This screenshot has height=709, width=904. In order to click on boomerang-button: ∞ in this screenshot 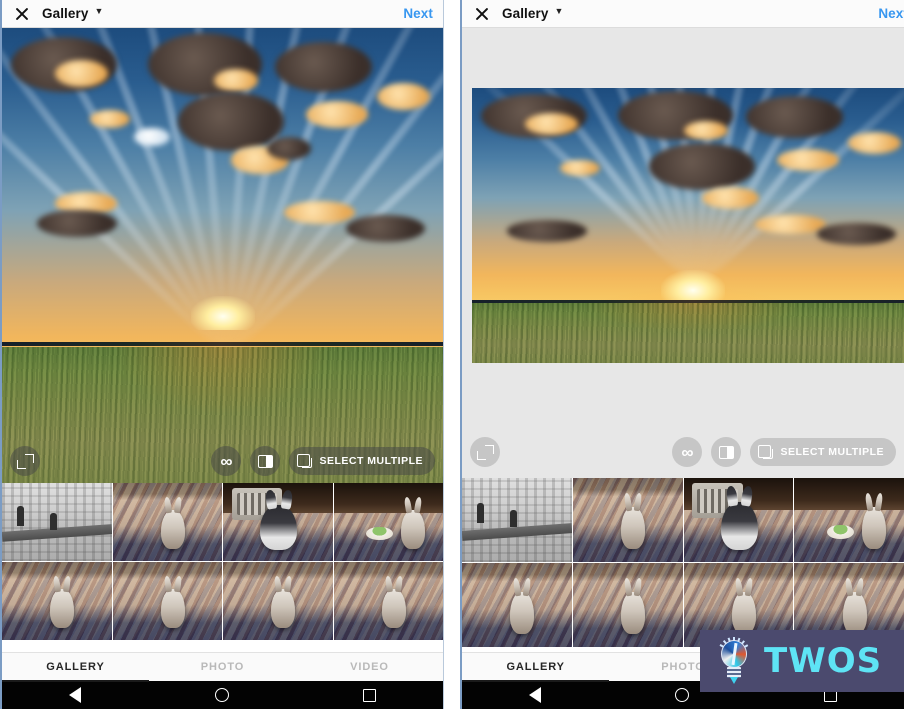, I will do `click(687, 452)`.